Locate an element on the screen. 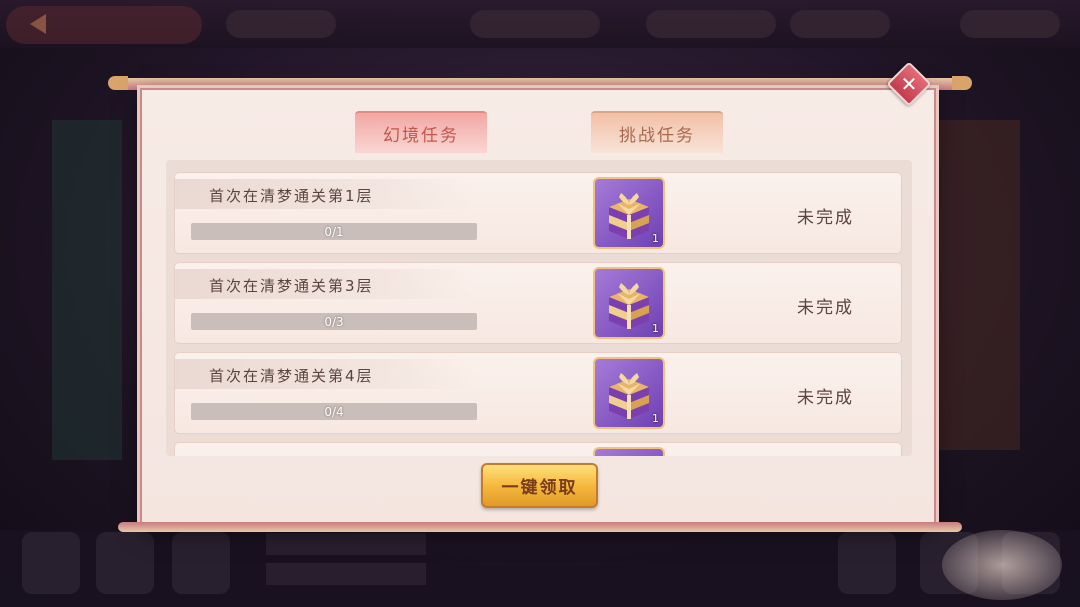 This screenshot has height=607, width=1080. task-progress-bar: 0/3 is located at coordinates (334, 321).